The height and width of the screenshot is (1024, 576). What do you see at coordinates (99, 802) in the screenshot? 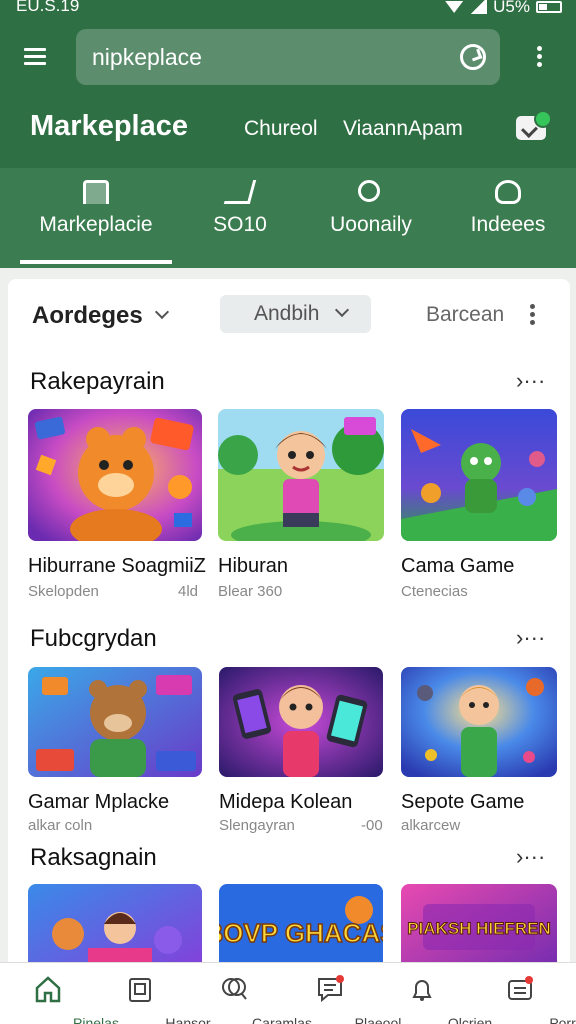
I see `game-title: Gamar Mplacke` at bounding box center [99, 802].